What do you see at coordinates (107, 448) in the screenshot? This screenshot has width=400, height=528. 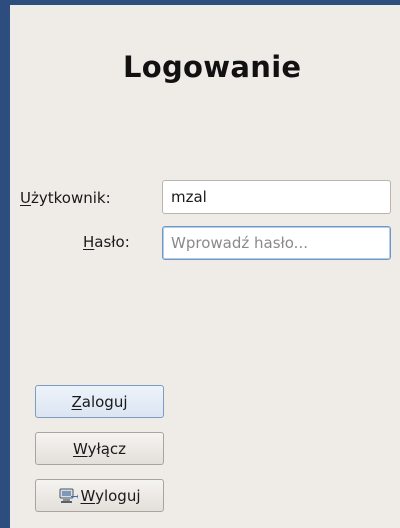 I see `shutdown-button-label: yłącz` at bounding box center [107, 448].